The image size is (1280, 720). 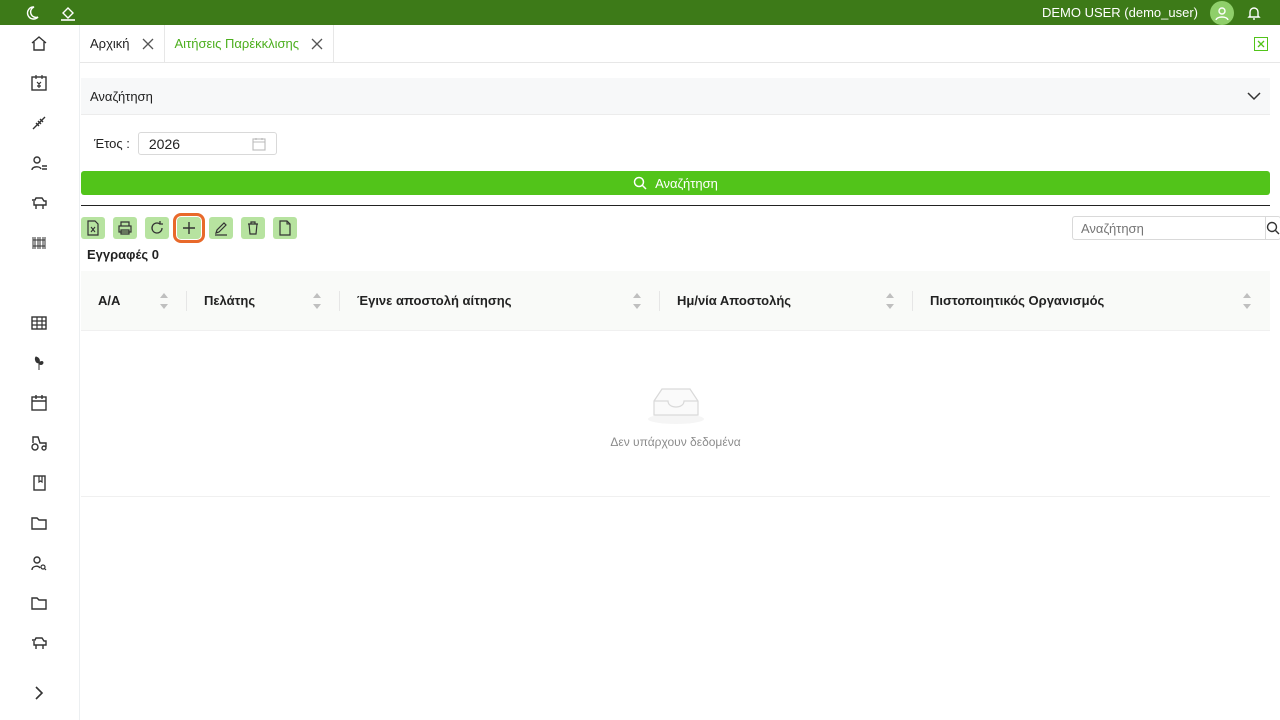 What do you see at coordinates (109, 300) in the screenshot?
I see `column-title: Α/Α` at bounding box center [109, 300].